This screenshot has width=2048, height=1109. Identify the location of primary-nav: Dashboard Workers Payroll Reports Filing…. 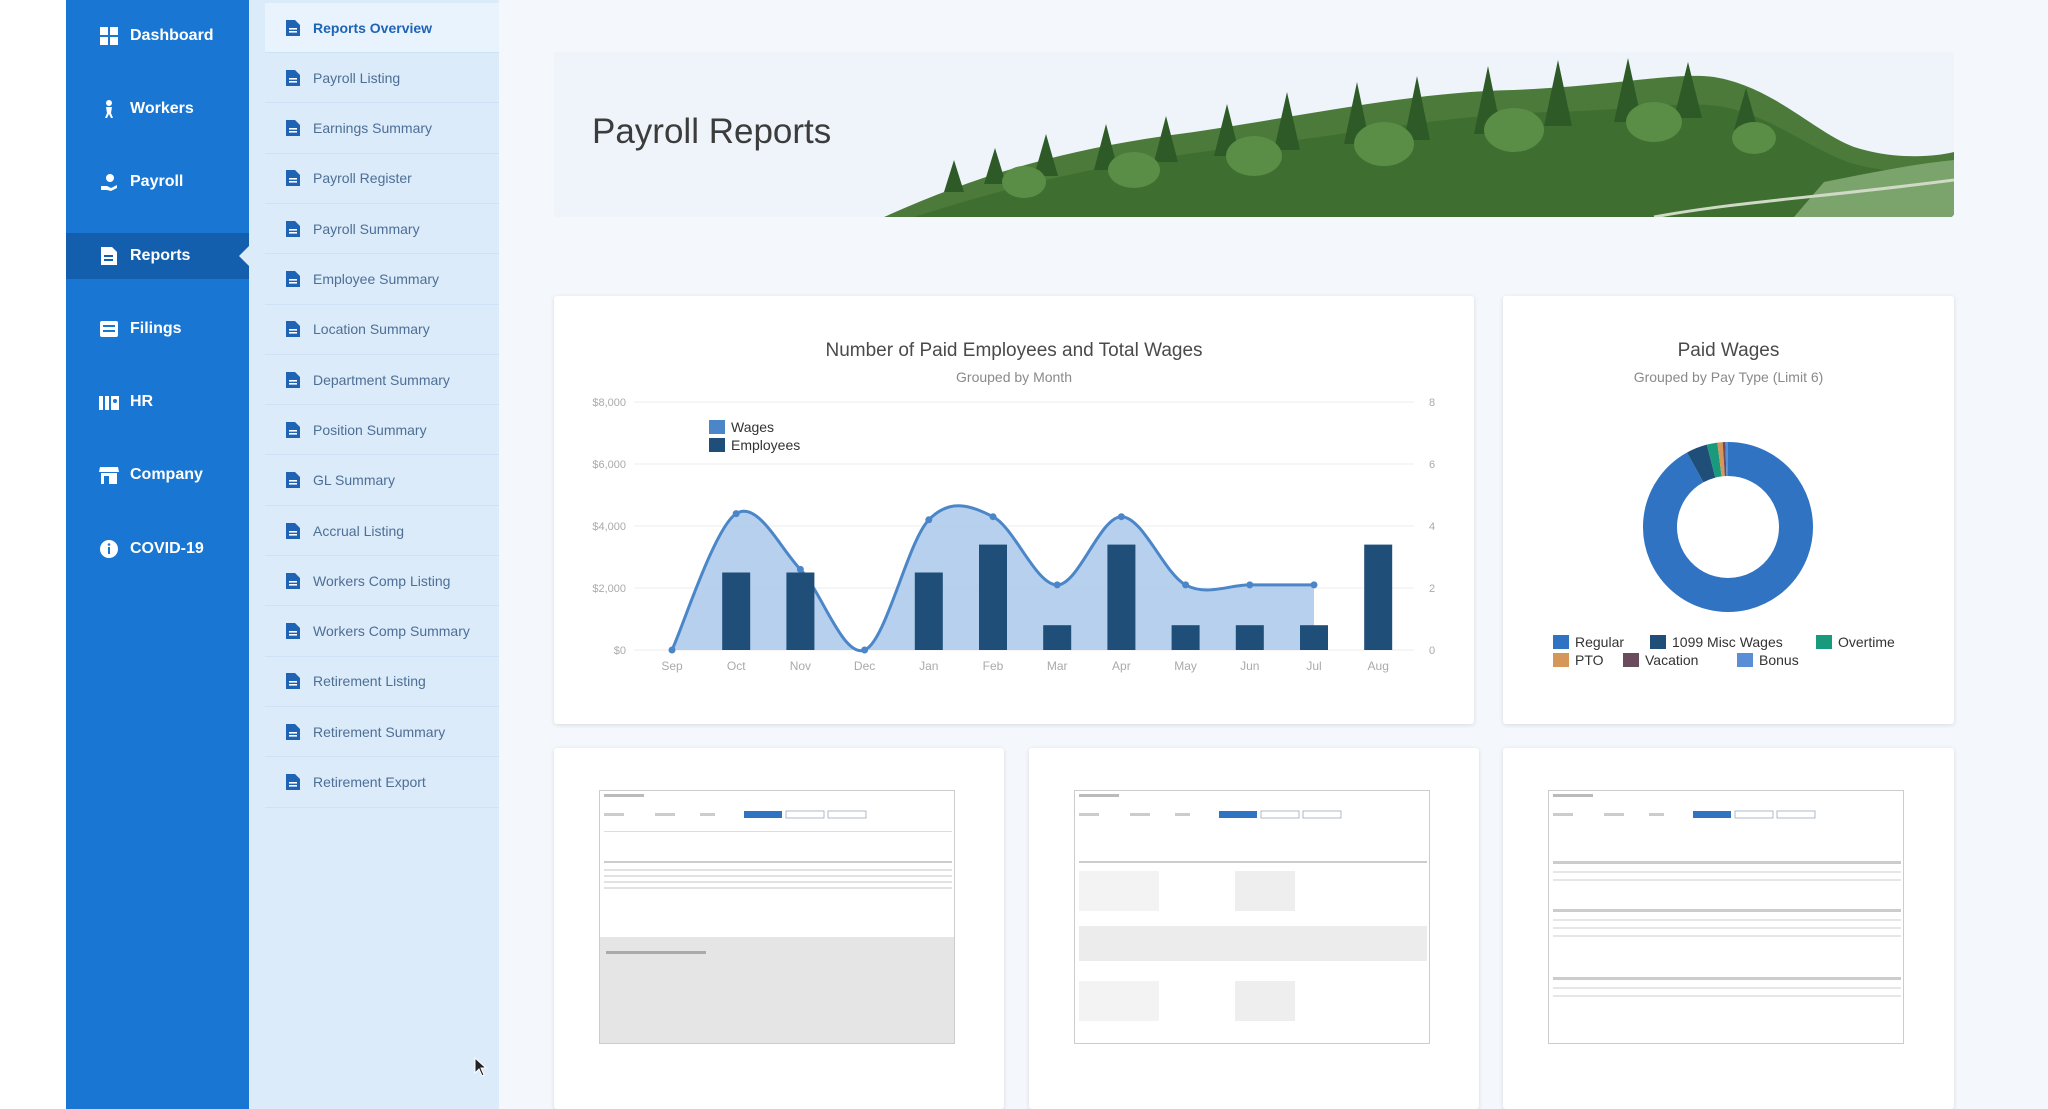
(158, 554).